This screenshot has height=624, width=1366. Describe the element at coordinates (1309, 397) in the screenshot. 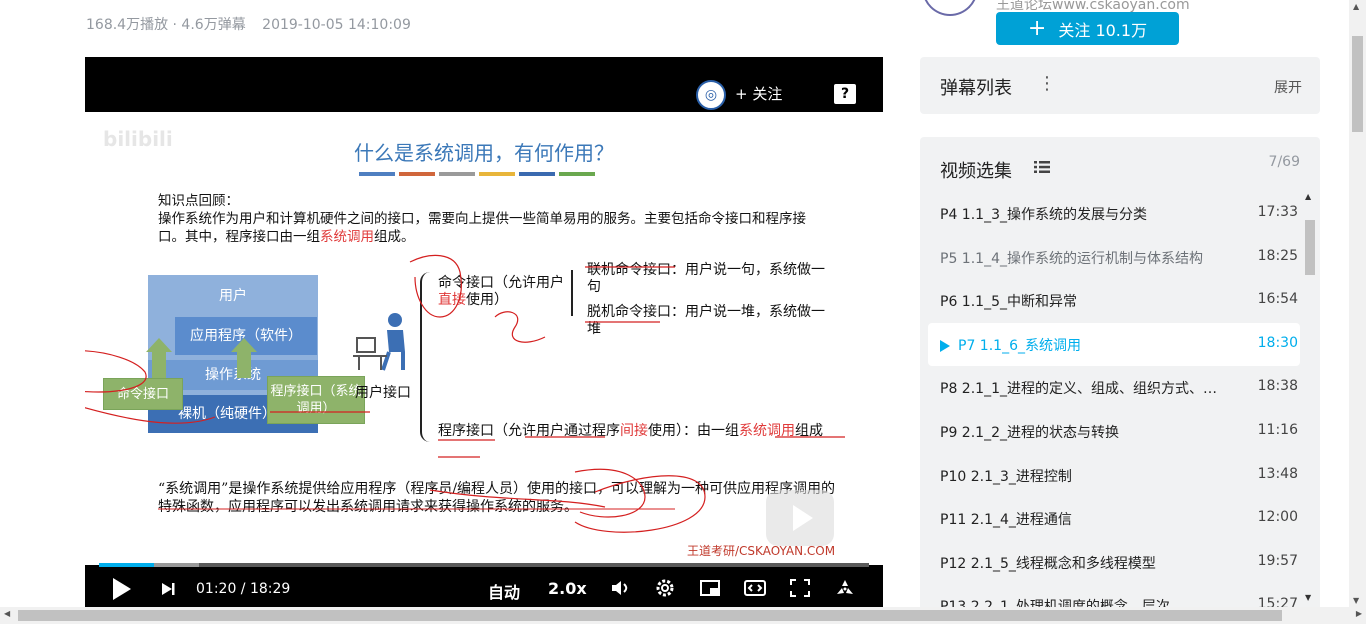

I see `episode-scrollbar: ▲ ▼` at that location.